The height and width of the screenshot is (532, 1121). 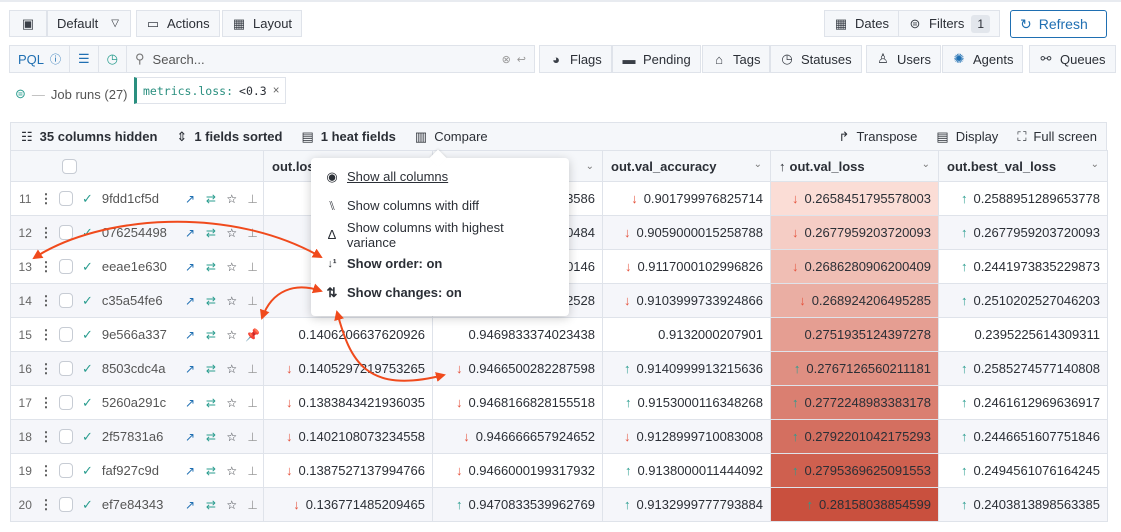 I want to click on facet-agents-button: ✺ Agents, so click(x=983, y=59).